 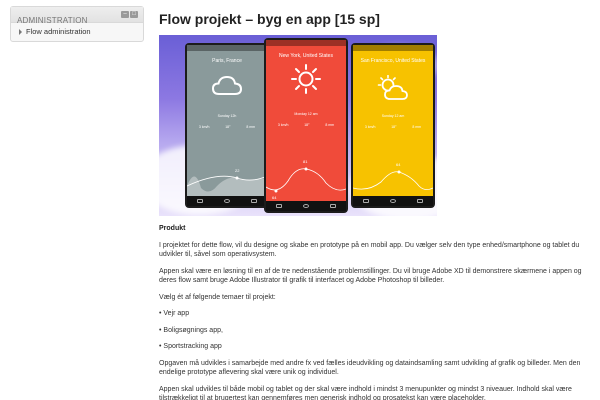 I want to click on administration-block: ADMINISTRATION – □ Flow administration, so click(x=77, y=24).